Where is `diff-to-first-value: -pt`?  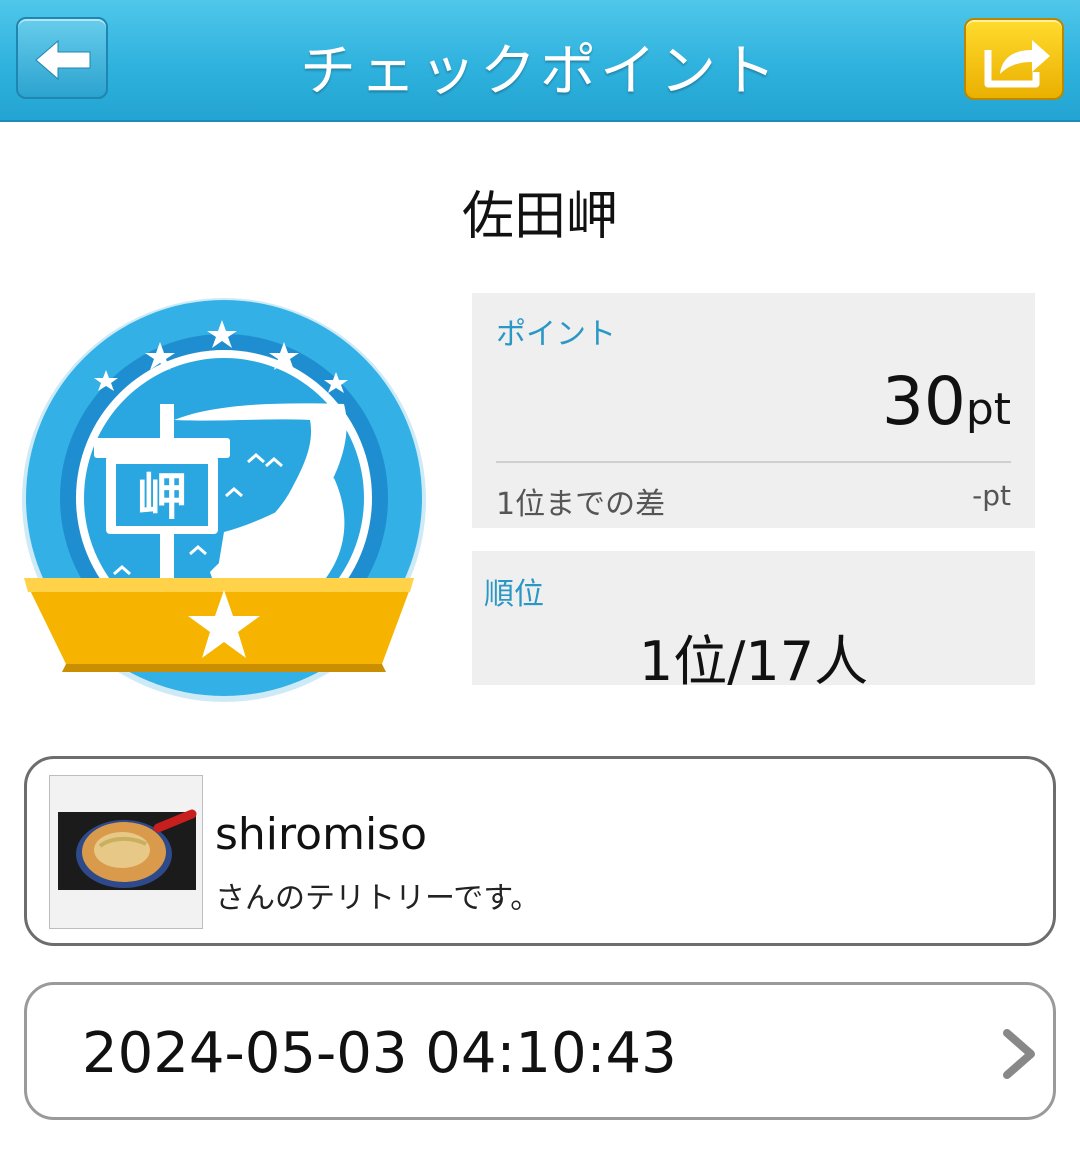 diff-to-first-value: -pt is located at coordinates (991, 495).